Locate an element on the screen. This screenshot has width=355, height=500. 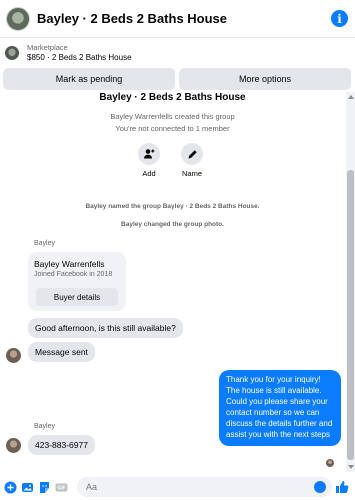
listing-actions: Mark as pending More options is located at coordinates (177, 79).